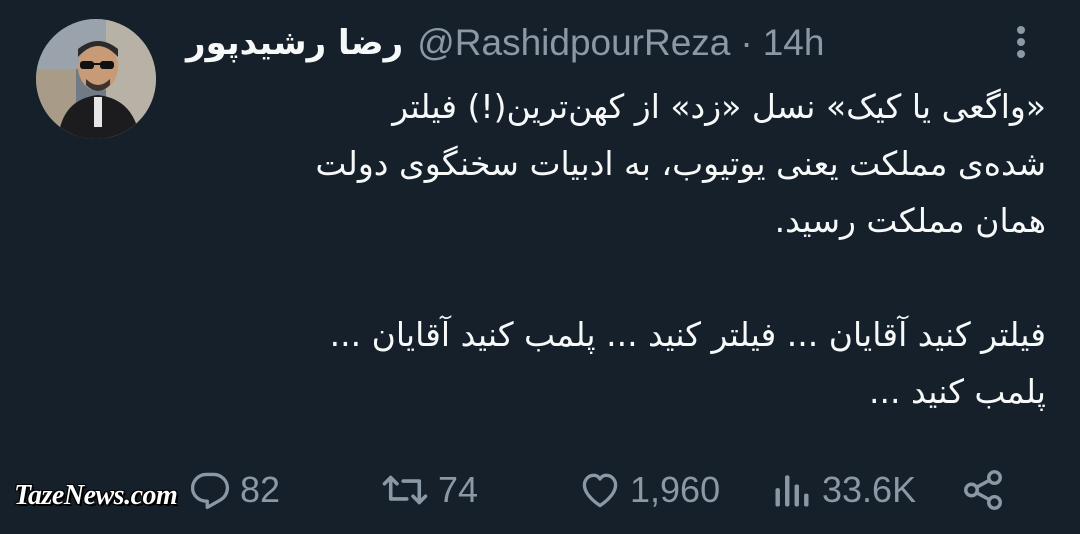  What do you see at coordinates (458, 489) in the screenshot?
I see `retweet-count: 74` at bounding box center [458, 489].